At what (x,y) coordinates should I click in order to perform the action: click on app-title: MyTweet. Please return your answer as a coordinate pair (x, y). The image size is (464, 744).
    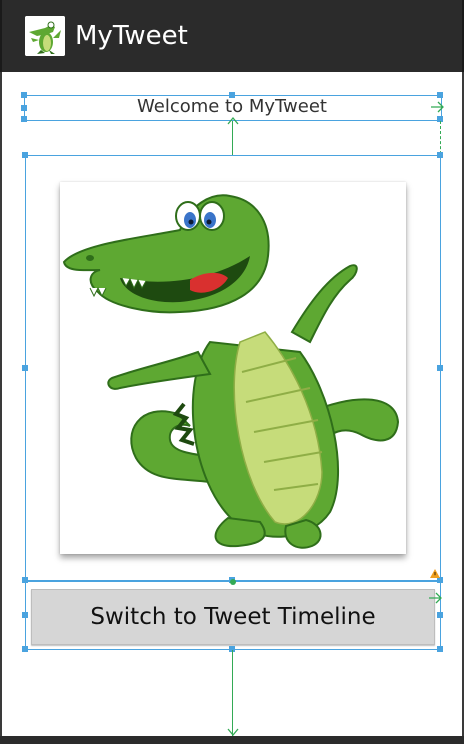
    Looking at the image, I should click on (131, 36).